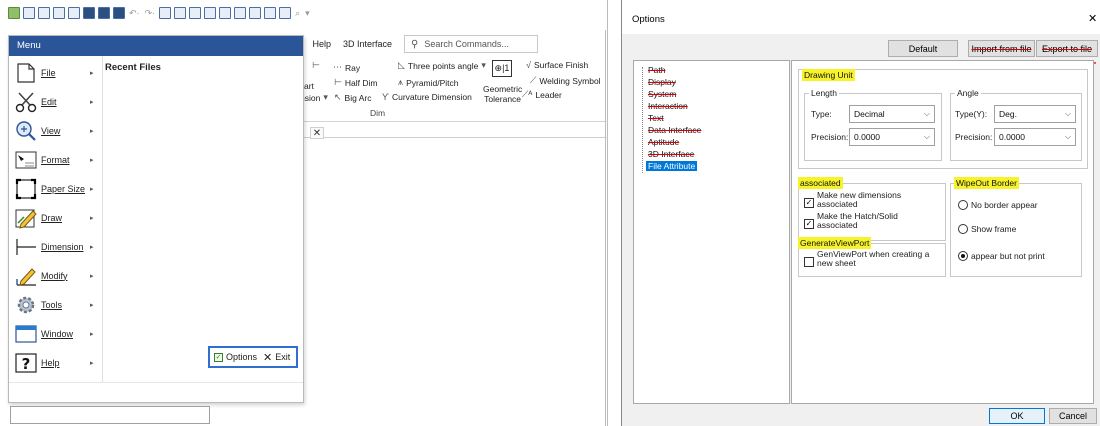 This screenshot has height=426, width=1100. What do you see at coordinates (44, 13) in the screenshot?
I see `open-icon` at bounding box center [44, 13].